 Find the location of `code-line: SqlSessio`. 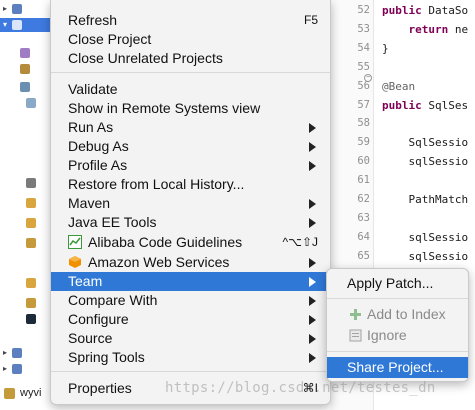

code-line: SqlSessio is located at coordinates (425, 143).